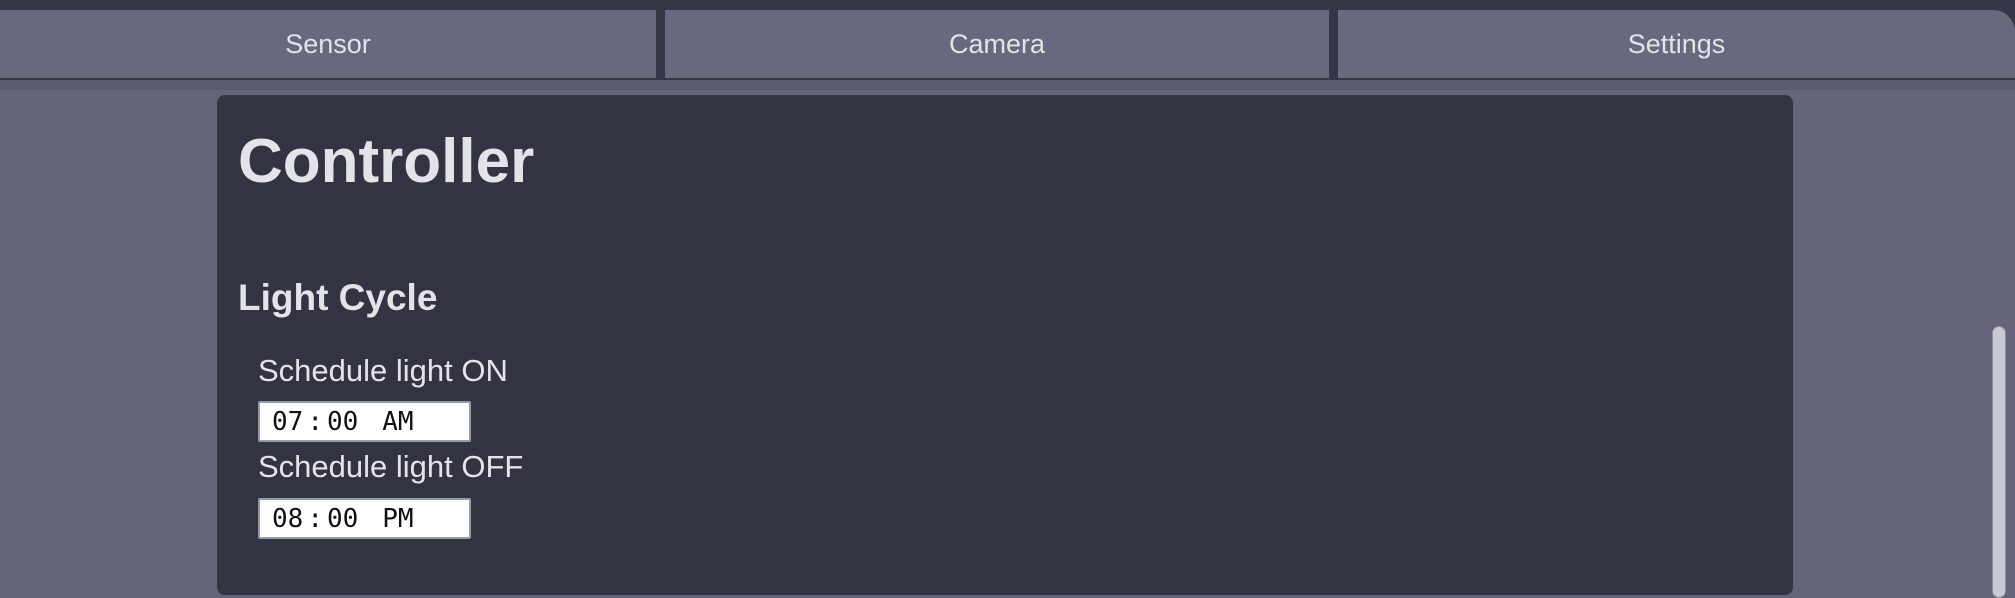  Describe the element at coordinates (1999, 462) in the screenshot. I see `scrollbar-thumb` at that location.